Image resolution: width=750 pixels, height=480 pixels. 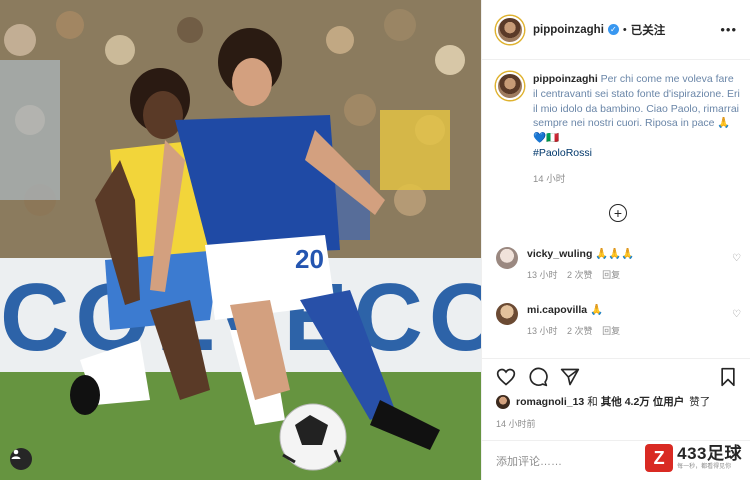 What do you see at coordinates (577, 320) in the screenshot?
I see `comment-body: mi.capovilla 🙏 13 小时 2 次赞 回复` at bounding box center [577, 320].